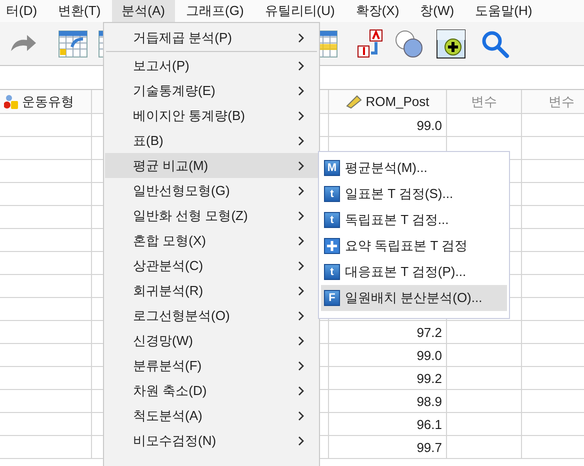 The image size is (584, 466). I want to click on menu-item: 차원 축소(D), so click(211, 390).